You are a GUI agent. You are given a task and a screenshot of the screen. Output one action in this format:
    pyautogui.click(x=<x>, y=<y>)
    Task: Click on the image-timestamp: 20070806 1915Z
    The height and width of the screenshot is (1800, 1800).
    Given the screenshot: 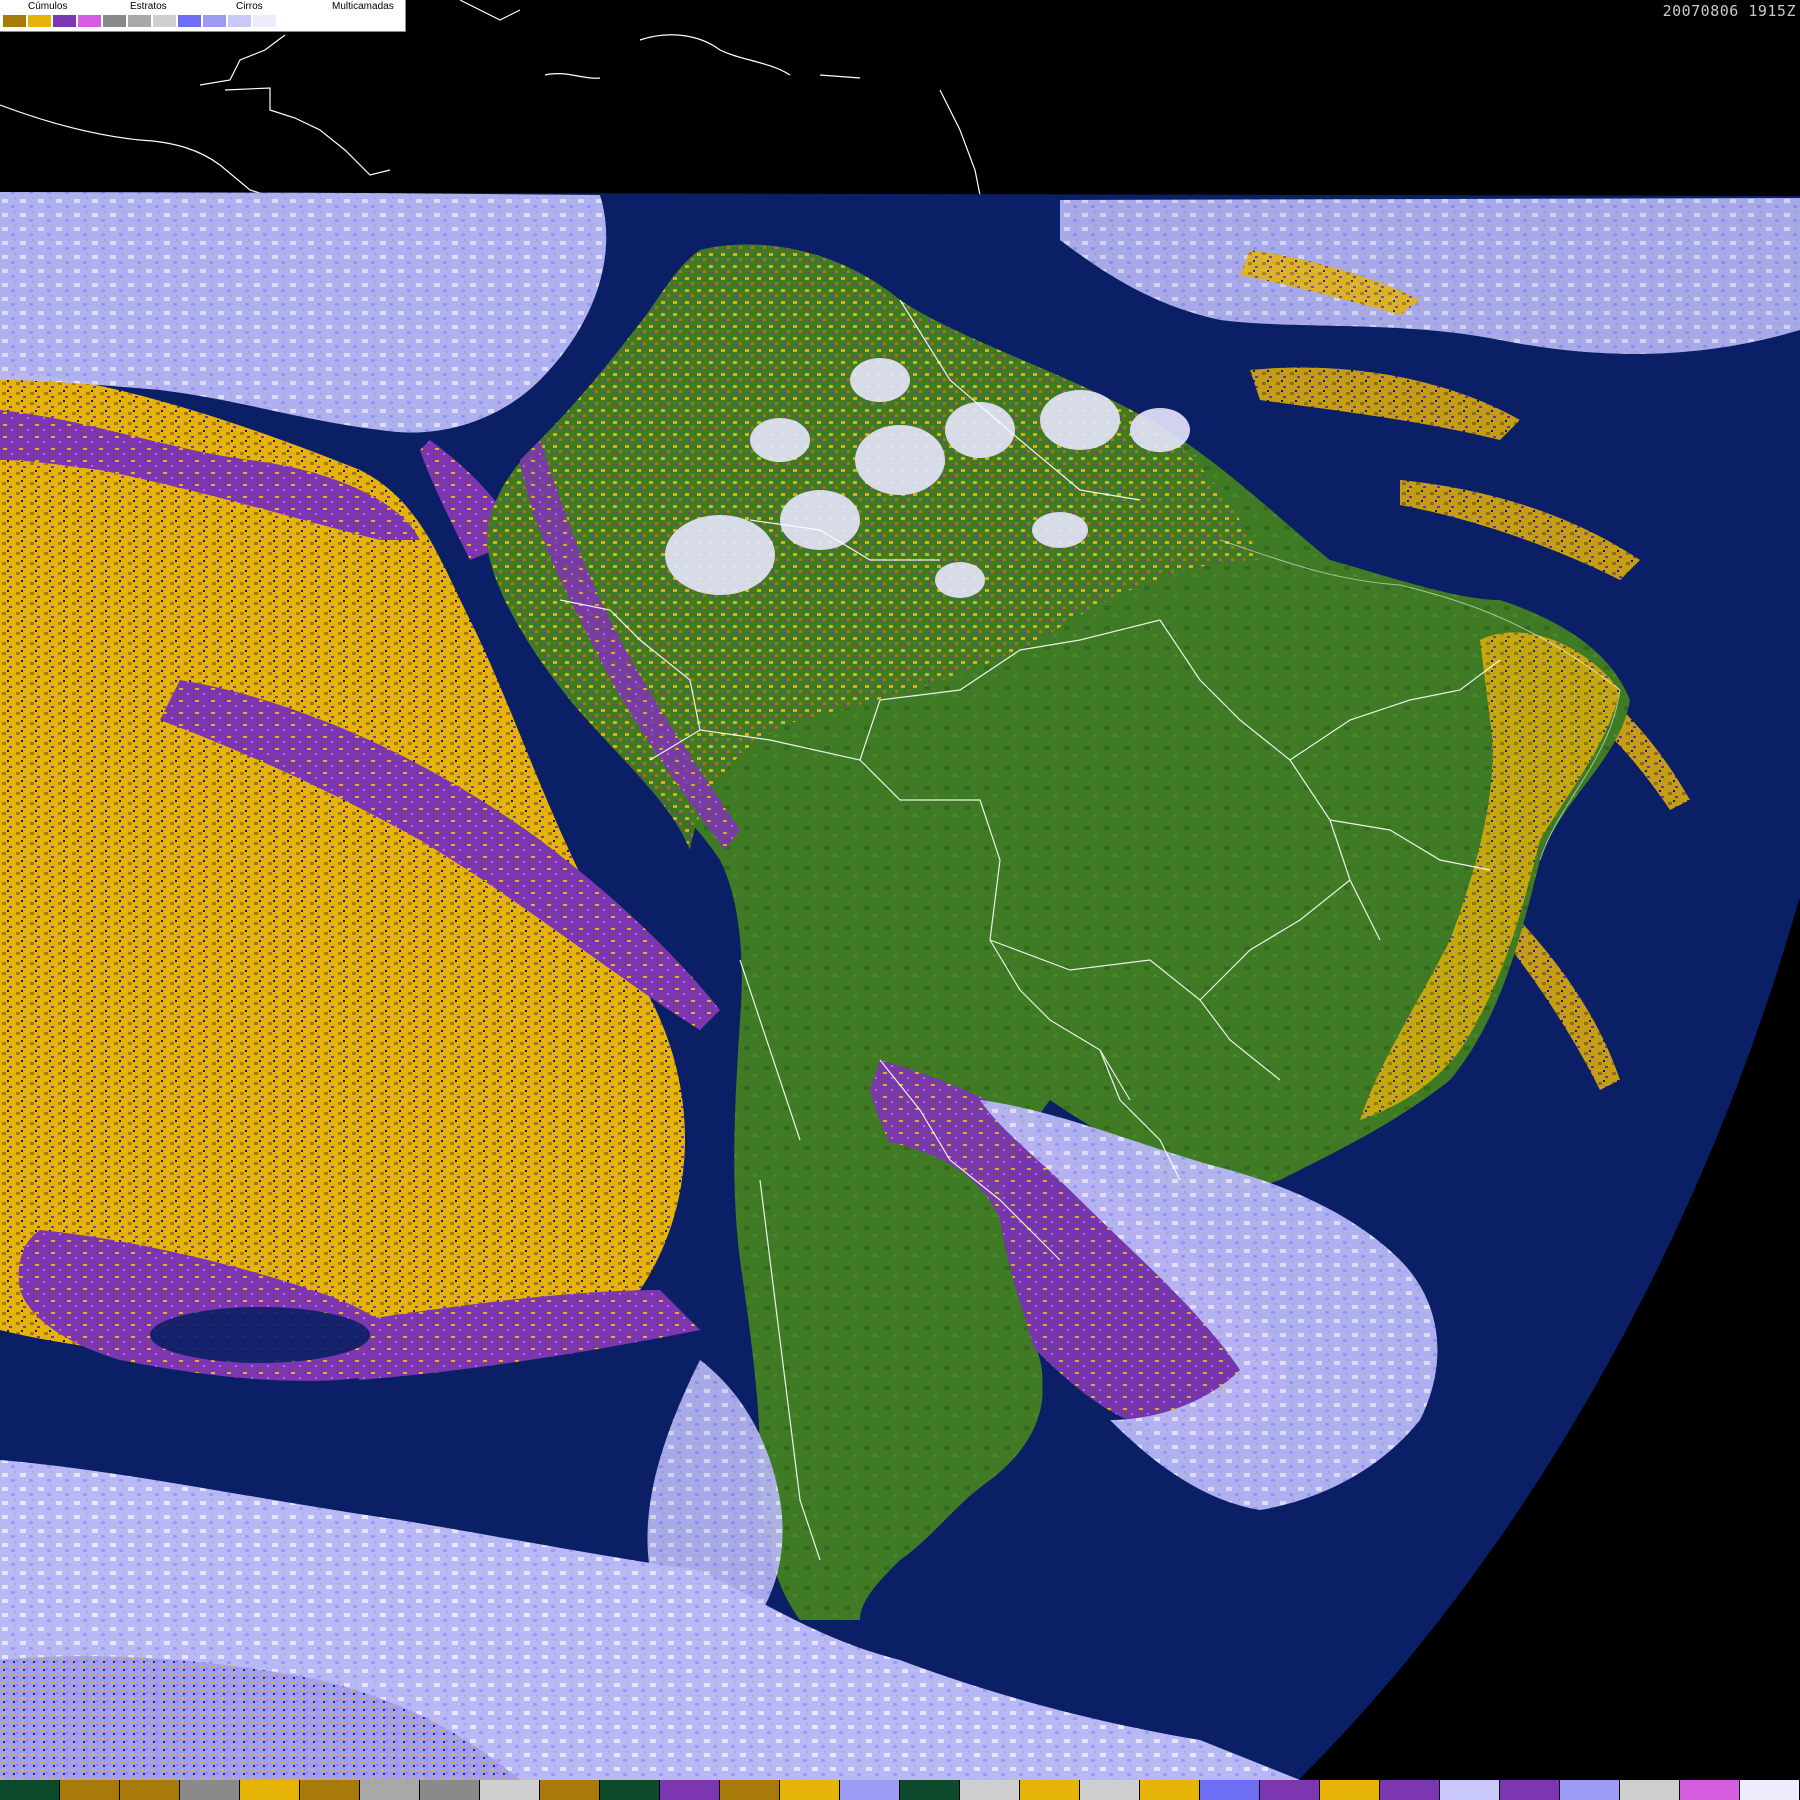 What is the action you would take?
    pyautogui.click(x=1729, y=11)
    